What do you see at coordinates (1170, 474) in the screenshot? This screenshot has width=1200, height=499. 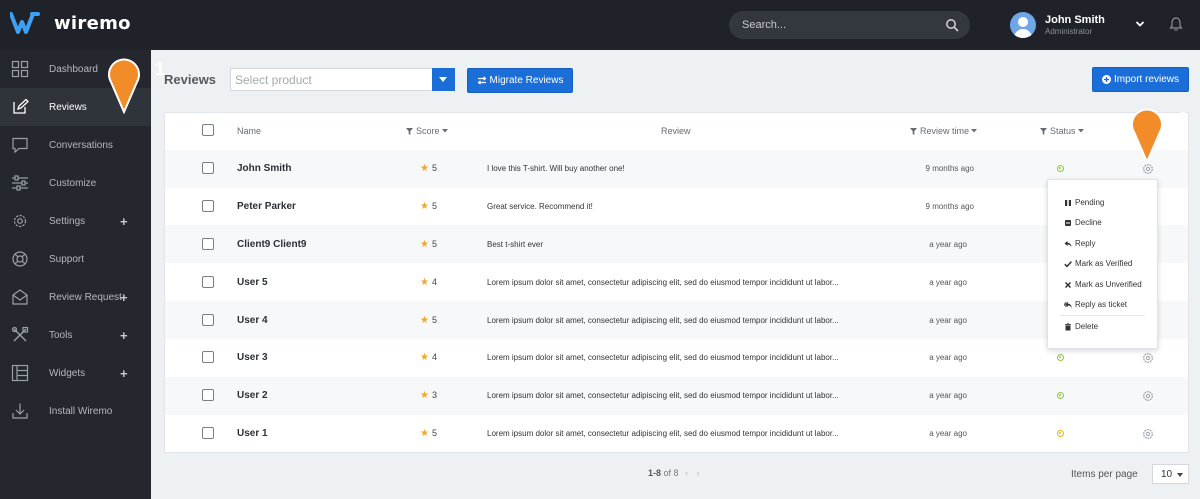 I see `items-per-page-select: 10` at bounding box center [1170, 474].